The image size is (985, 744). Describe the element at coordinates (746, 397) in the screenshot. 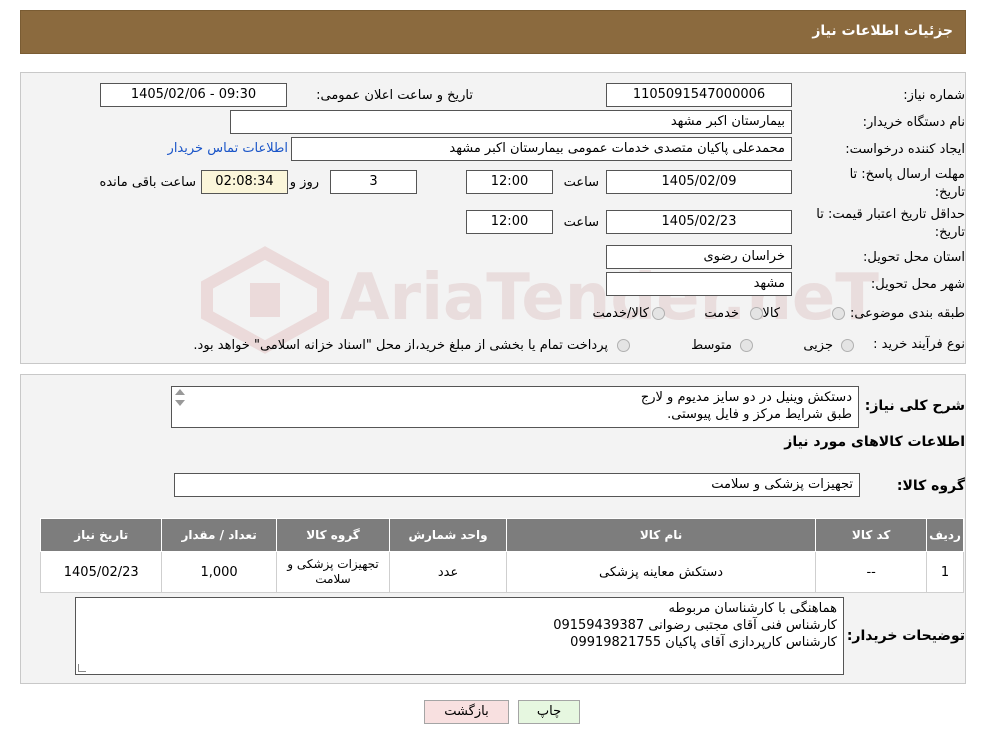

I see `summary-line-1: دستکش وینیل در دو سایز مدیوم و لارج` at that location.